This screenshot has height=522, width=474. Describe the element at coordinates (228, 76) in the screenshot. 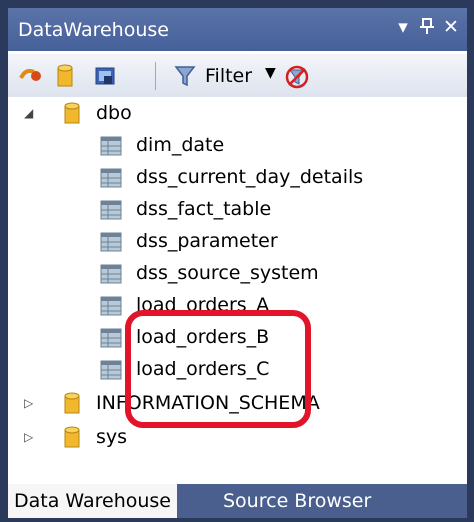

I see `filter-button: Filter` at that location.